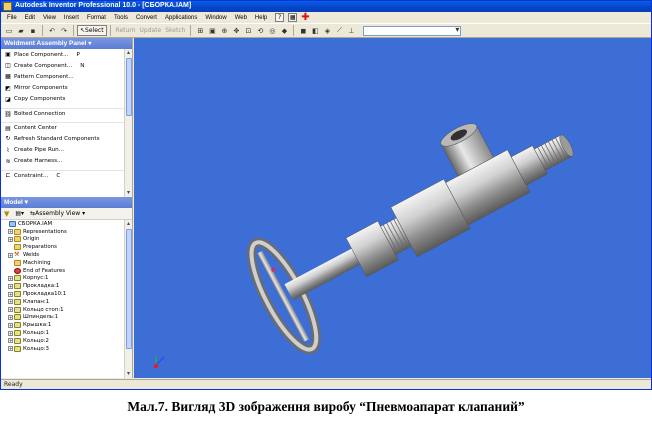 This screenshot has width=652, height=431. Describe the element at coordinates (150, 30) in the screenshot. I see `update-button: Update` at that location.